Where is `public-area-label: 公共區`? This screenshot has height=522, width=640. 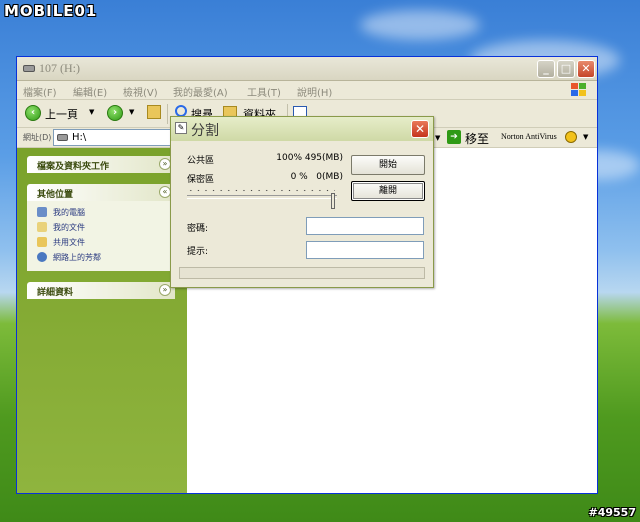
public-area-label: 公共區 is located at coordinates (201, 161).